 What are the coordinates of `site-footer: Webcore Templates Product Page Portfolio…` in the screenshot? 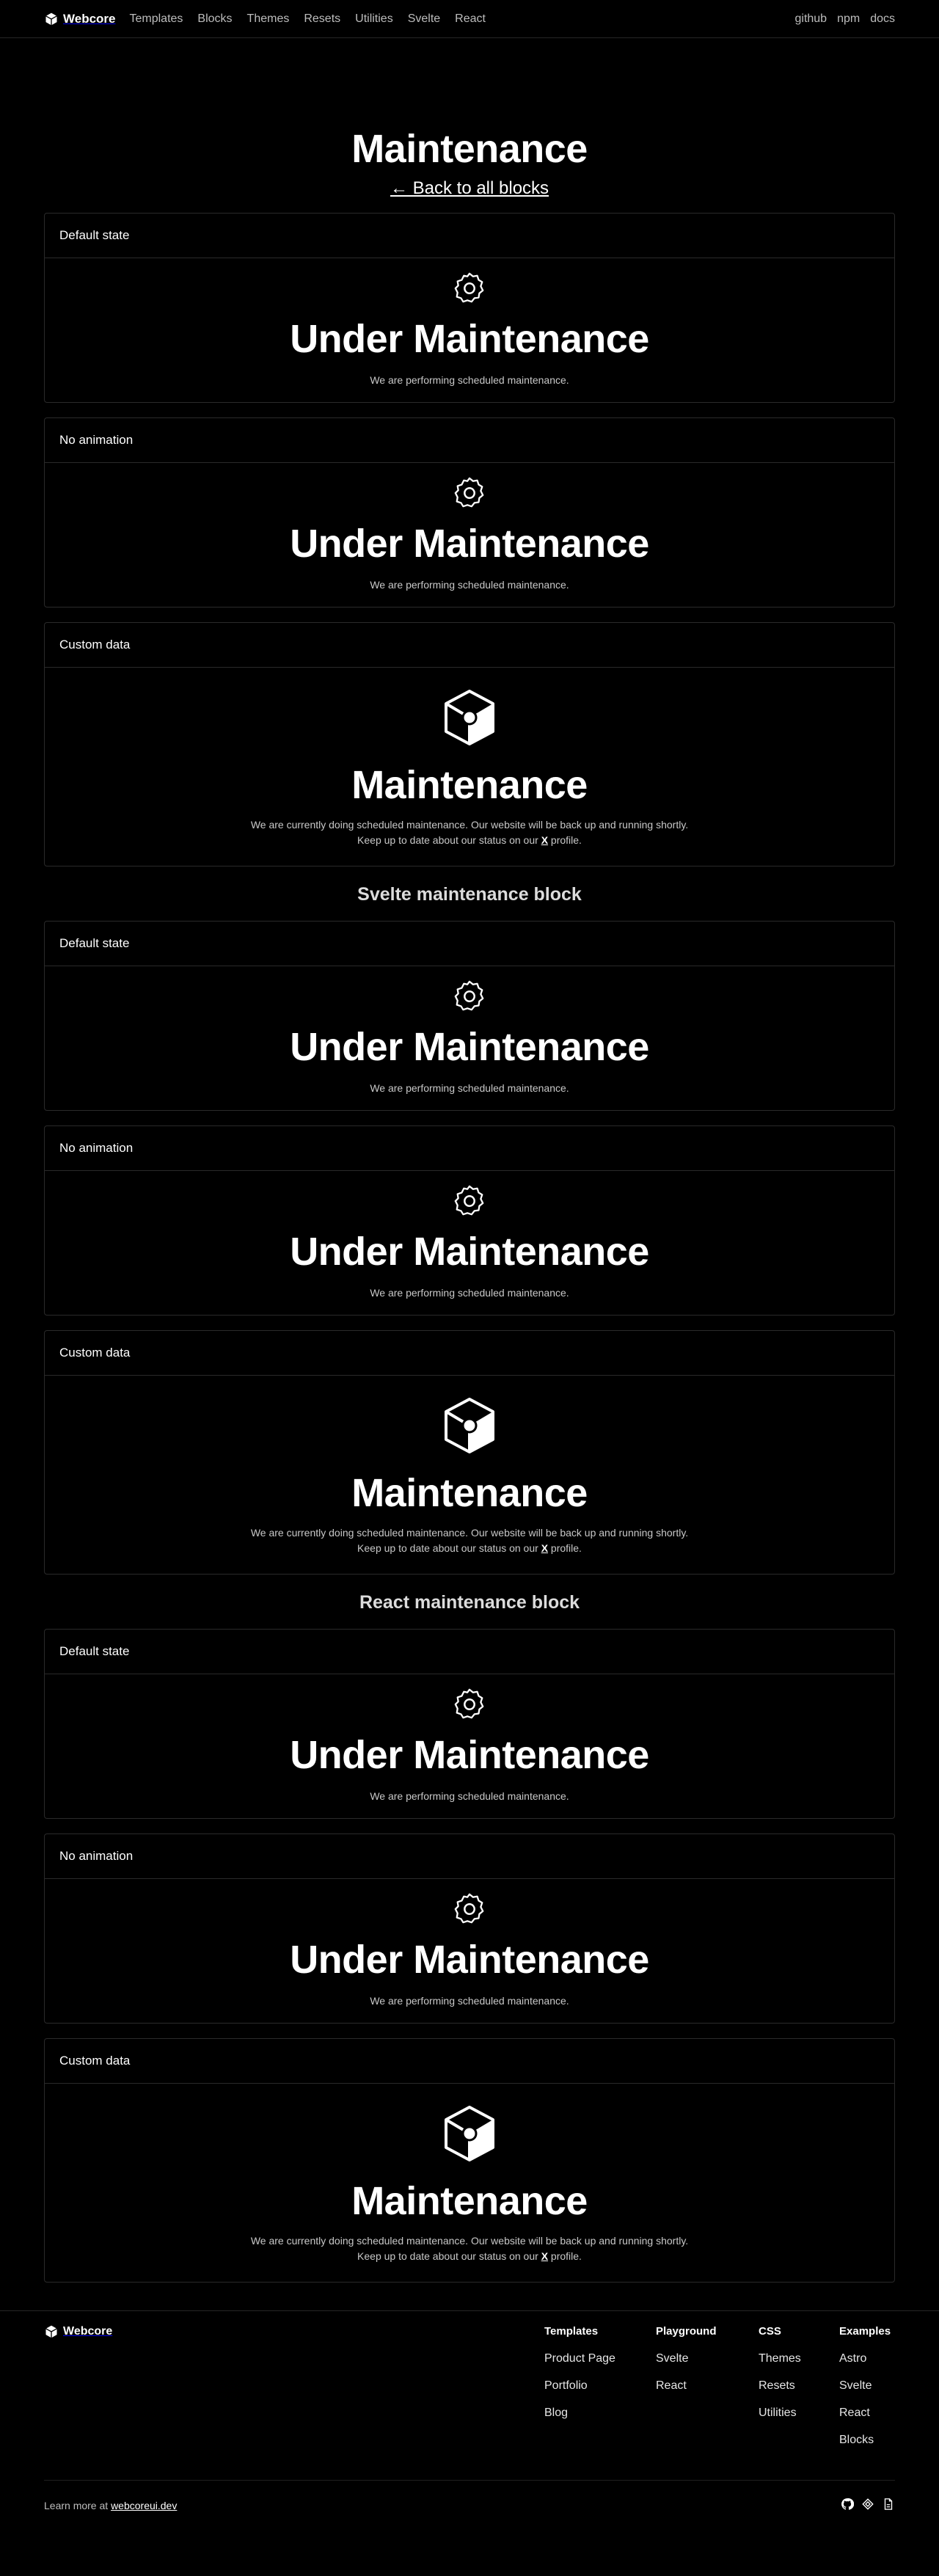 It's located at (469, 2443).